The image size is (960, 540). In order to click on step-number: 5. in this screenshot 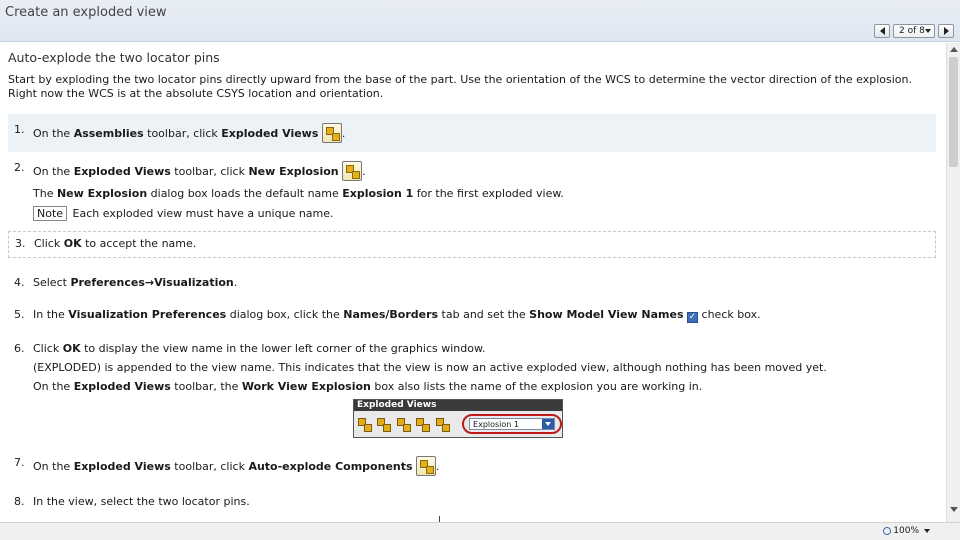, I will do `click(19, 314)`.